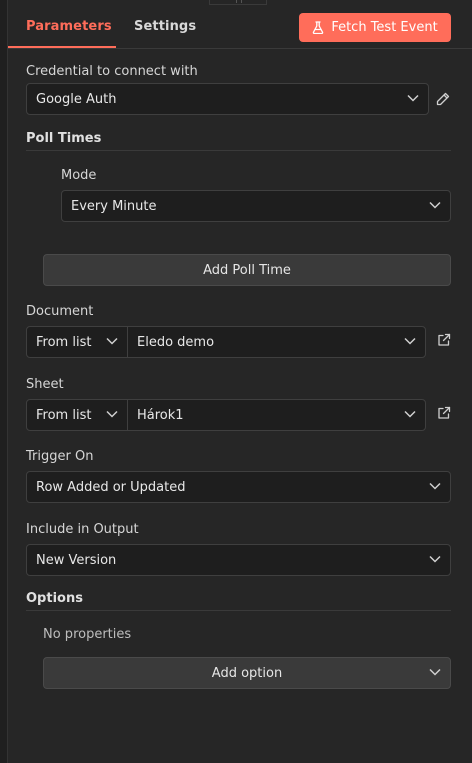  What do you see at coordinates (54, 598) in the screenshot?
I see `options-title: Options` at bounding box center [54, 598].